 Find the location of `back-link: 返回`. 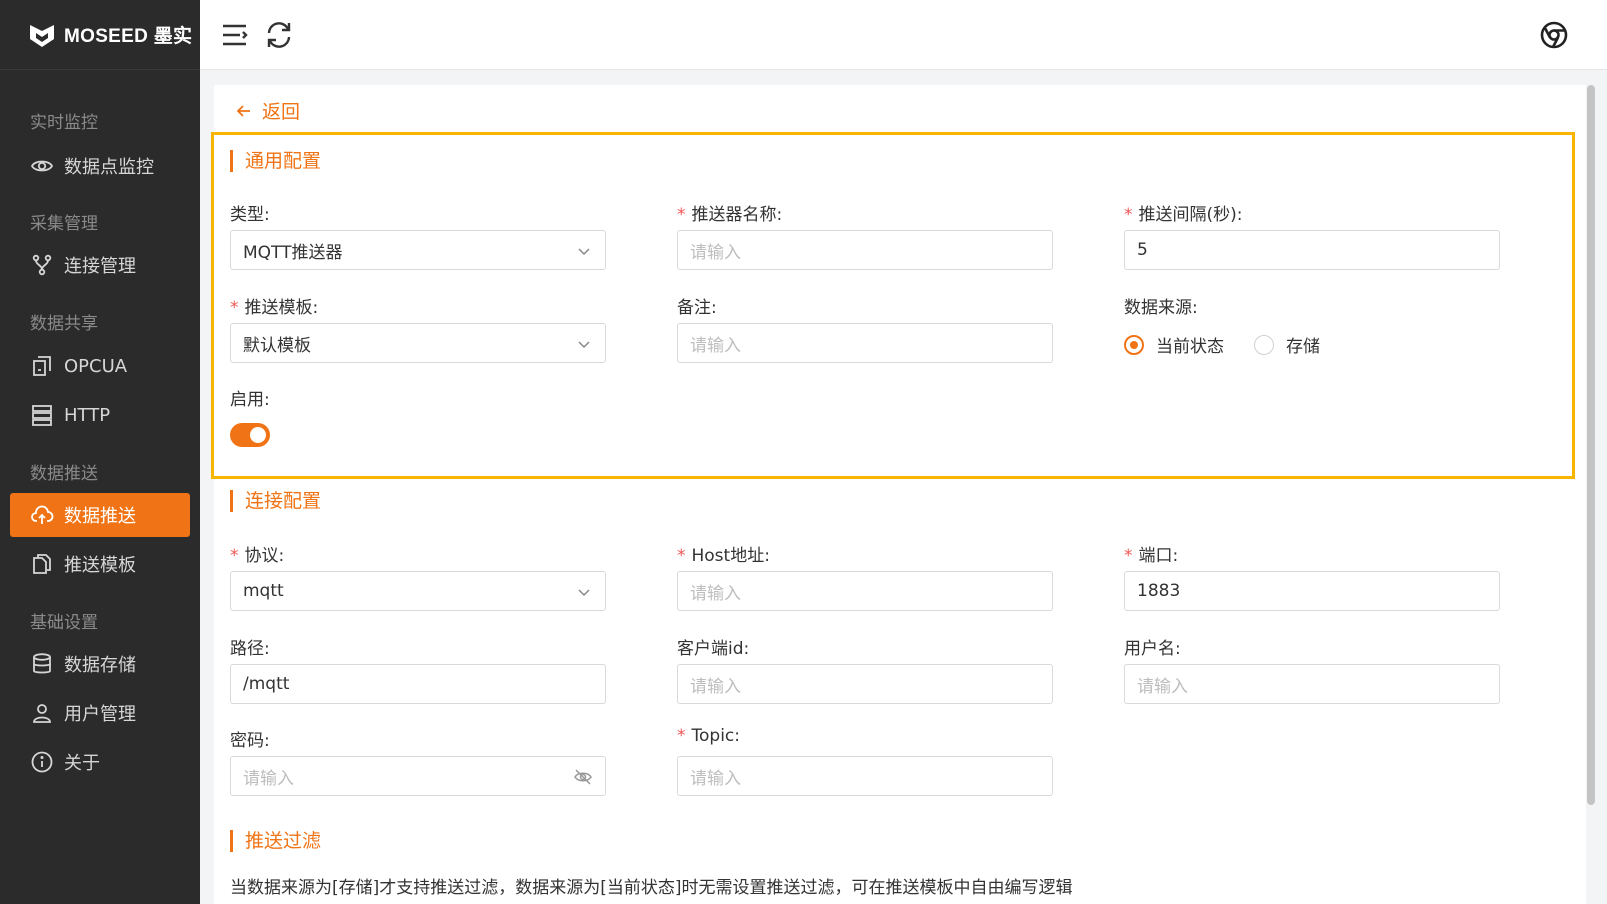

back-link: 返回 is located at coordinates (268, 110).